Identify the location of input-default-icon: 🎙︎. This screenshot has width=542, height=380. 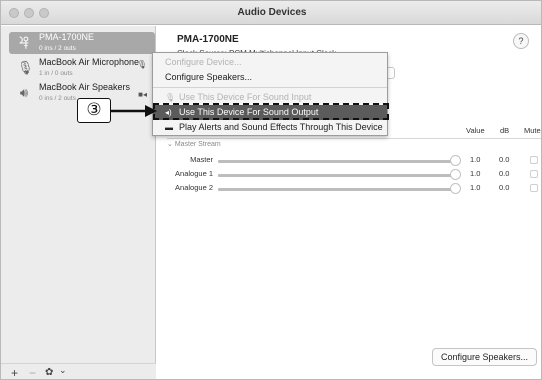
(141, 64).